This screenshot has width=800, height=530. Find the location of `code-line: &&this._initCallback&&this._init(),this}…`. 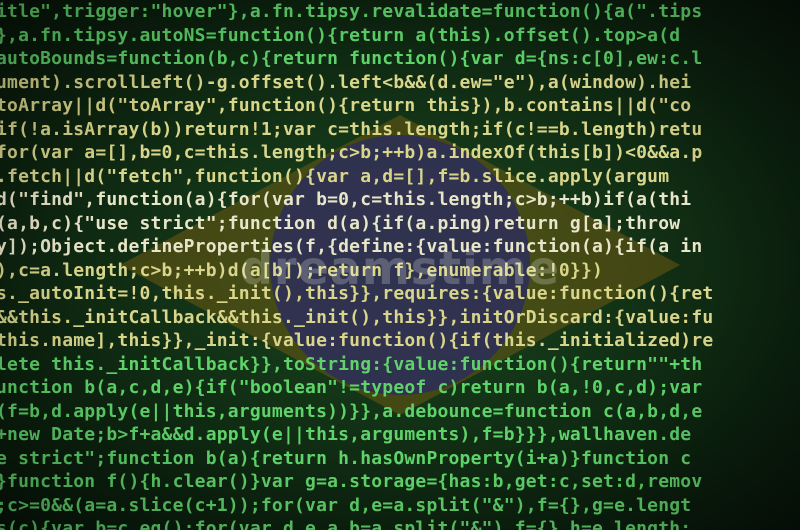

code-line: &&this._initCallback&&this._init(),this}… is located at coordinates (357, 317).